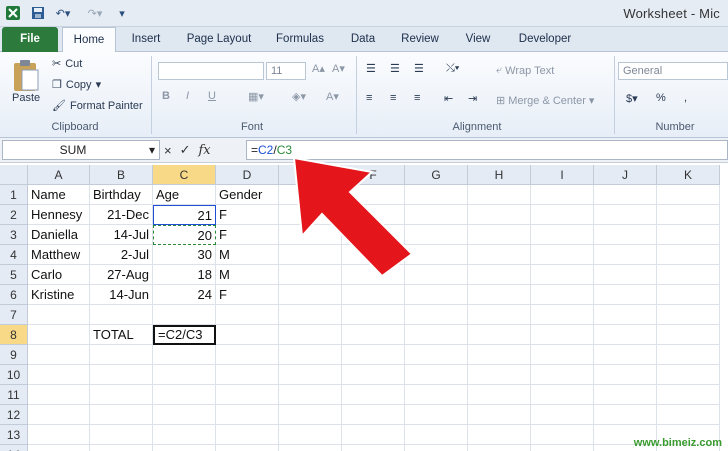 The height and width of the screenshot is (451, 728). I want to click on row-header-9: 9, so click(14, 355).